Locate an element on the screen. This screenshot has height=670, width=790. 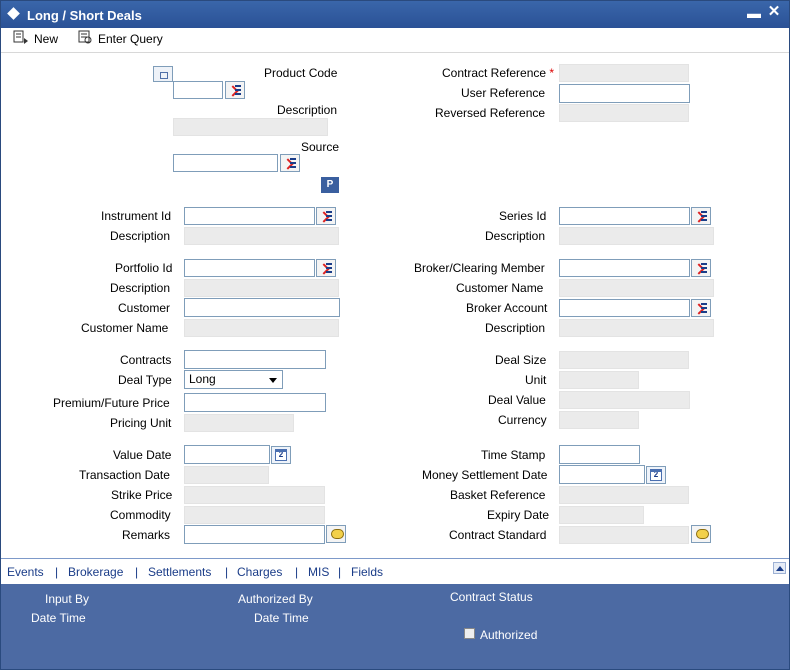
required-mark: * is located at coordinates (552, 73).